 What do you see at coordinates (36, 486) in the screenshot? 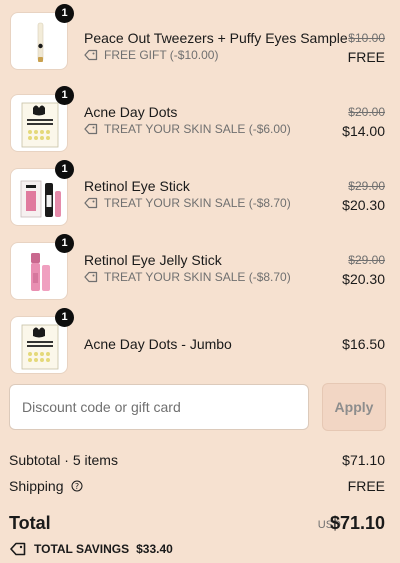
I see `shipping-label: Shipping` at bounding box center [36, 486].